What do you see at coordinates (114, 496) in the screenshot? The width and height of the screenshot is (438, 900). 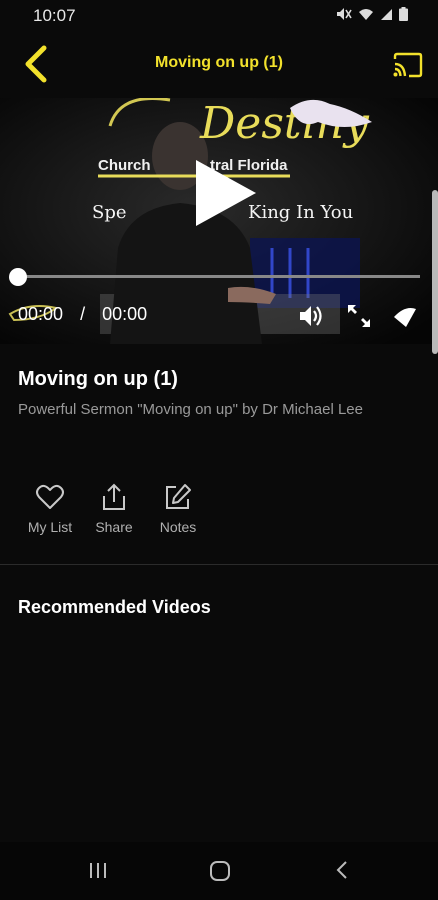 I see `share-icon` at bounding box center [114, 496].